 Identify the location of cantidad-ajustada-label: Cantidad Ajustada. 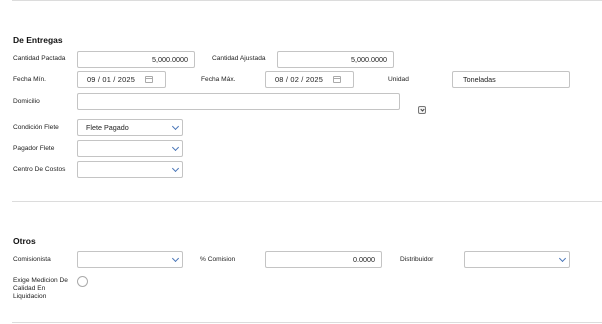
(239, 58).